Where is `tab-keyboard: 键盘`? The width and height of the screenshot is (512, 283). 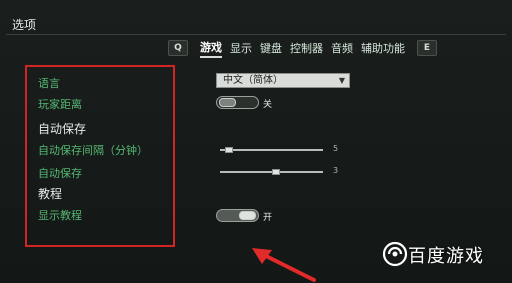
tab-keyboard: 键盘 is located at coordinates (271, 48).